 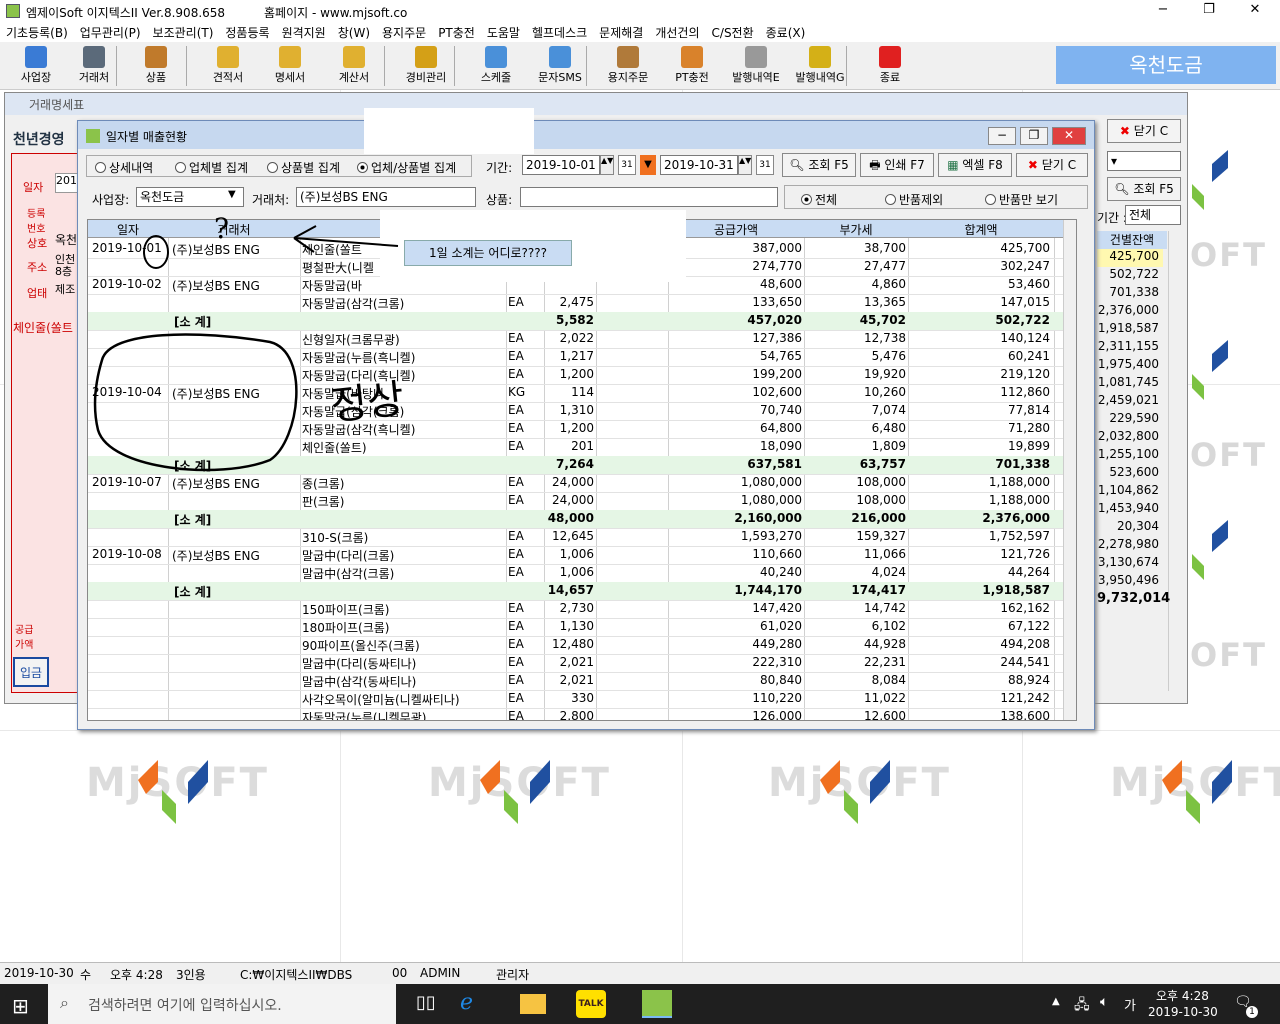 I want to click on clock-time: 오후 4:28, so click(x=1182, y=995).